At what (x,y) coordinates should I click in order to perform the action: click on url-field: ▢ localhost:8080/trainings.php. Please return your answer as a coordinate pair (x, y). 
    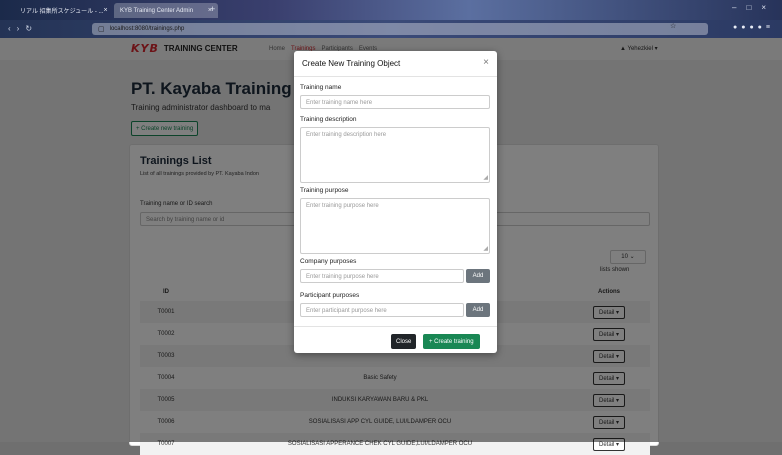
    Looking at the image, I should click on (400, 29).